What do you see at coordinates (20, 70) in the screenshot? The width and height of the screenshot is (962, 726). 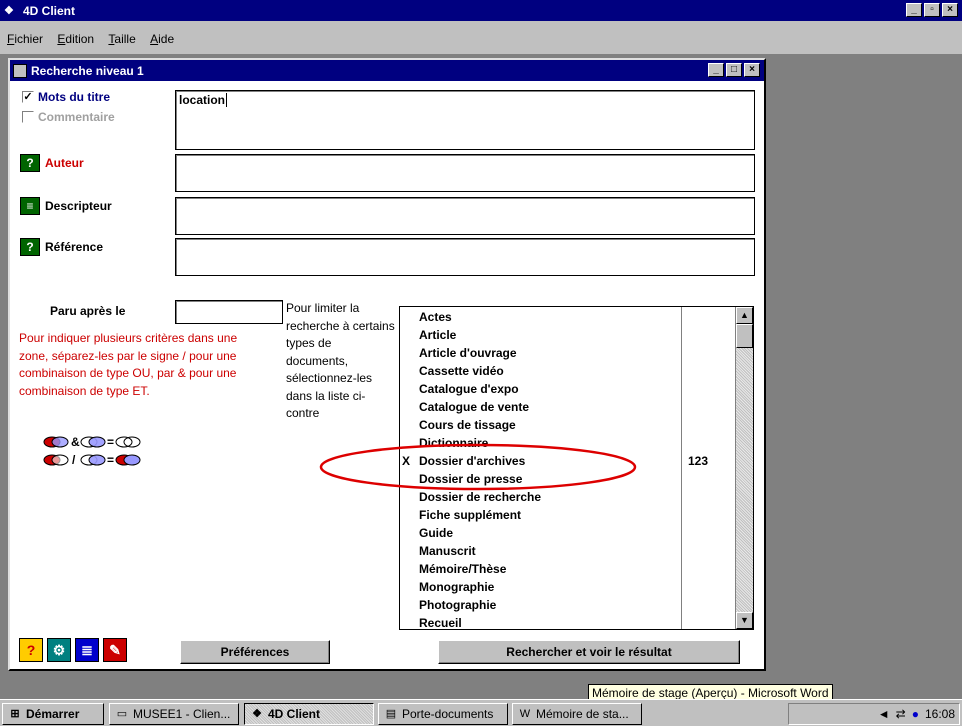 I see `dialog-icon` at bounding box center [20, 70].